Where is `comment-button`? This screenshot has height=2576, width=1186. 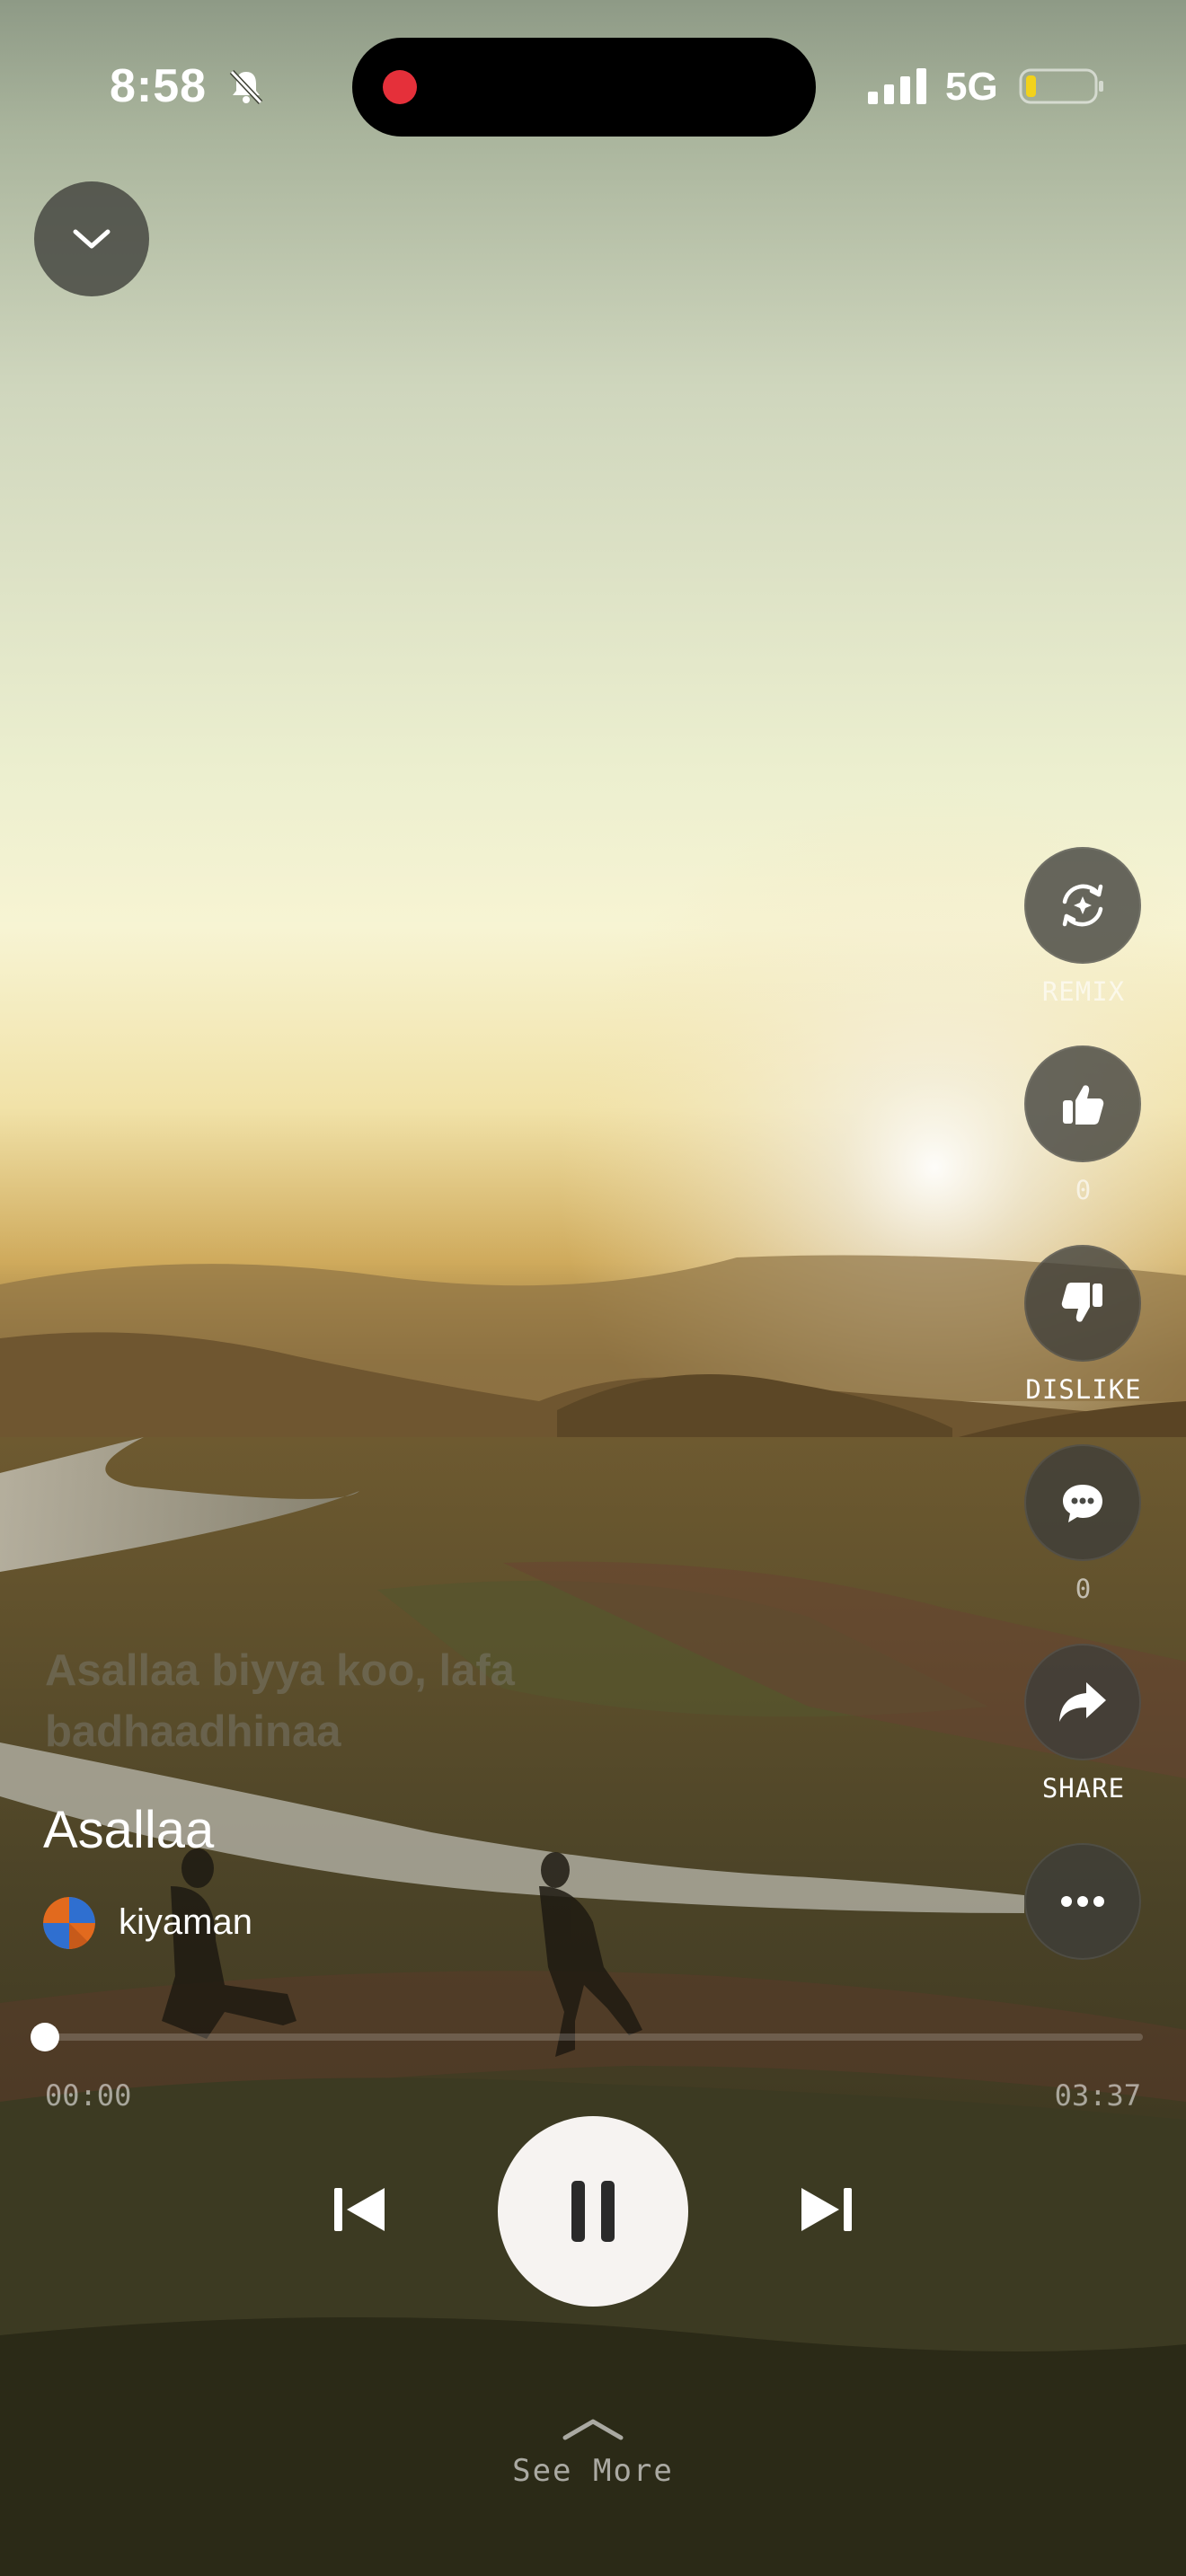 comment-button is located at coordinates (1082, 1502).